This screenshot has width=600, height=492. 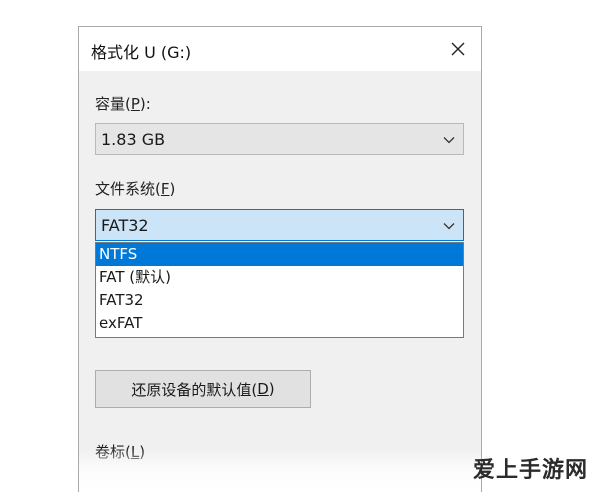 I want to click on volume-label-label: 卷标(L), so click(x=120, y=452).